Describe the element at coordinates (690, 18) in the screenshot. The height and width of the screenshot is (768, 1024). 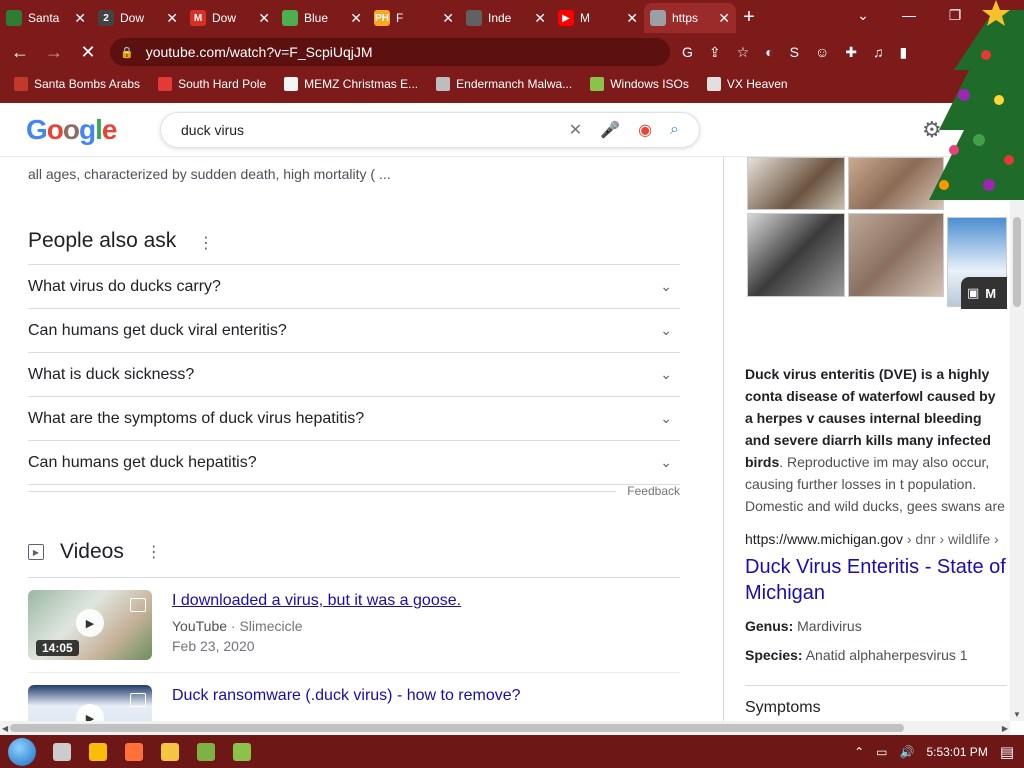
I see `browser-tab: https ✕` at that location.